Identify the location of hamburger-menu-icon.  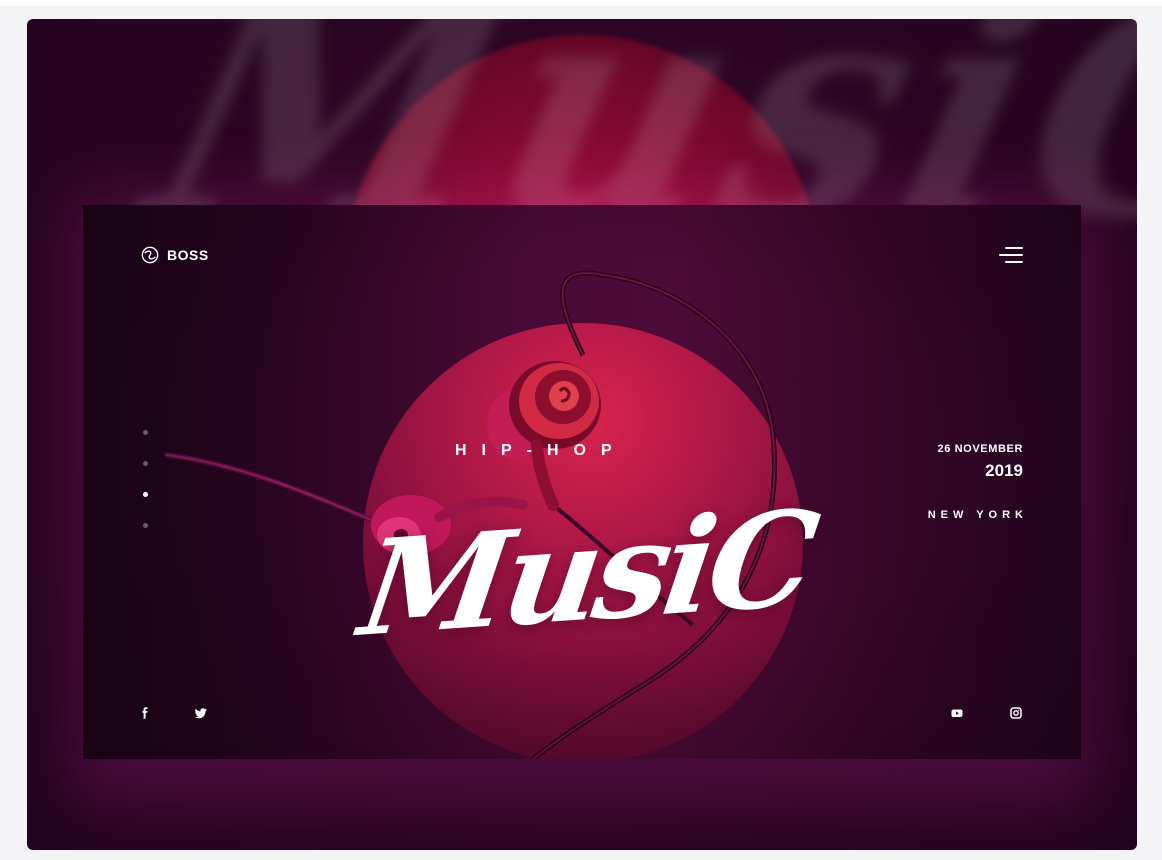
(1010, 255).